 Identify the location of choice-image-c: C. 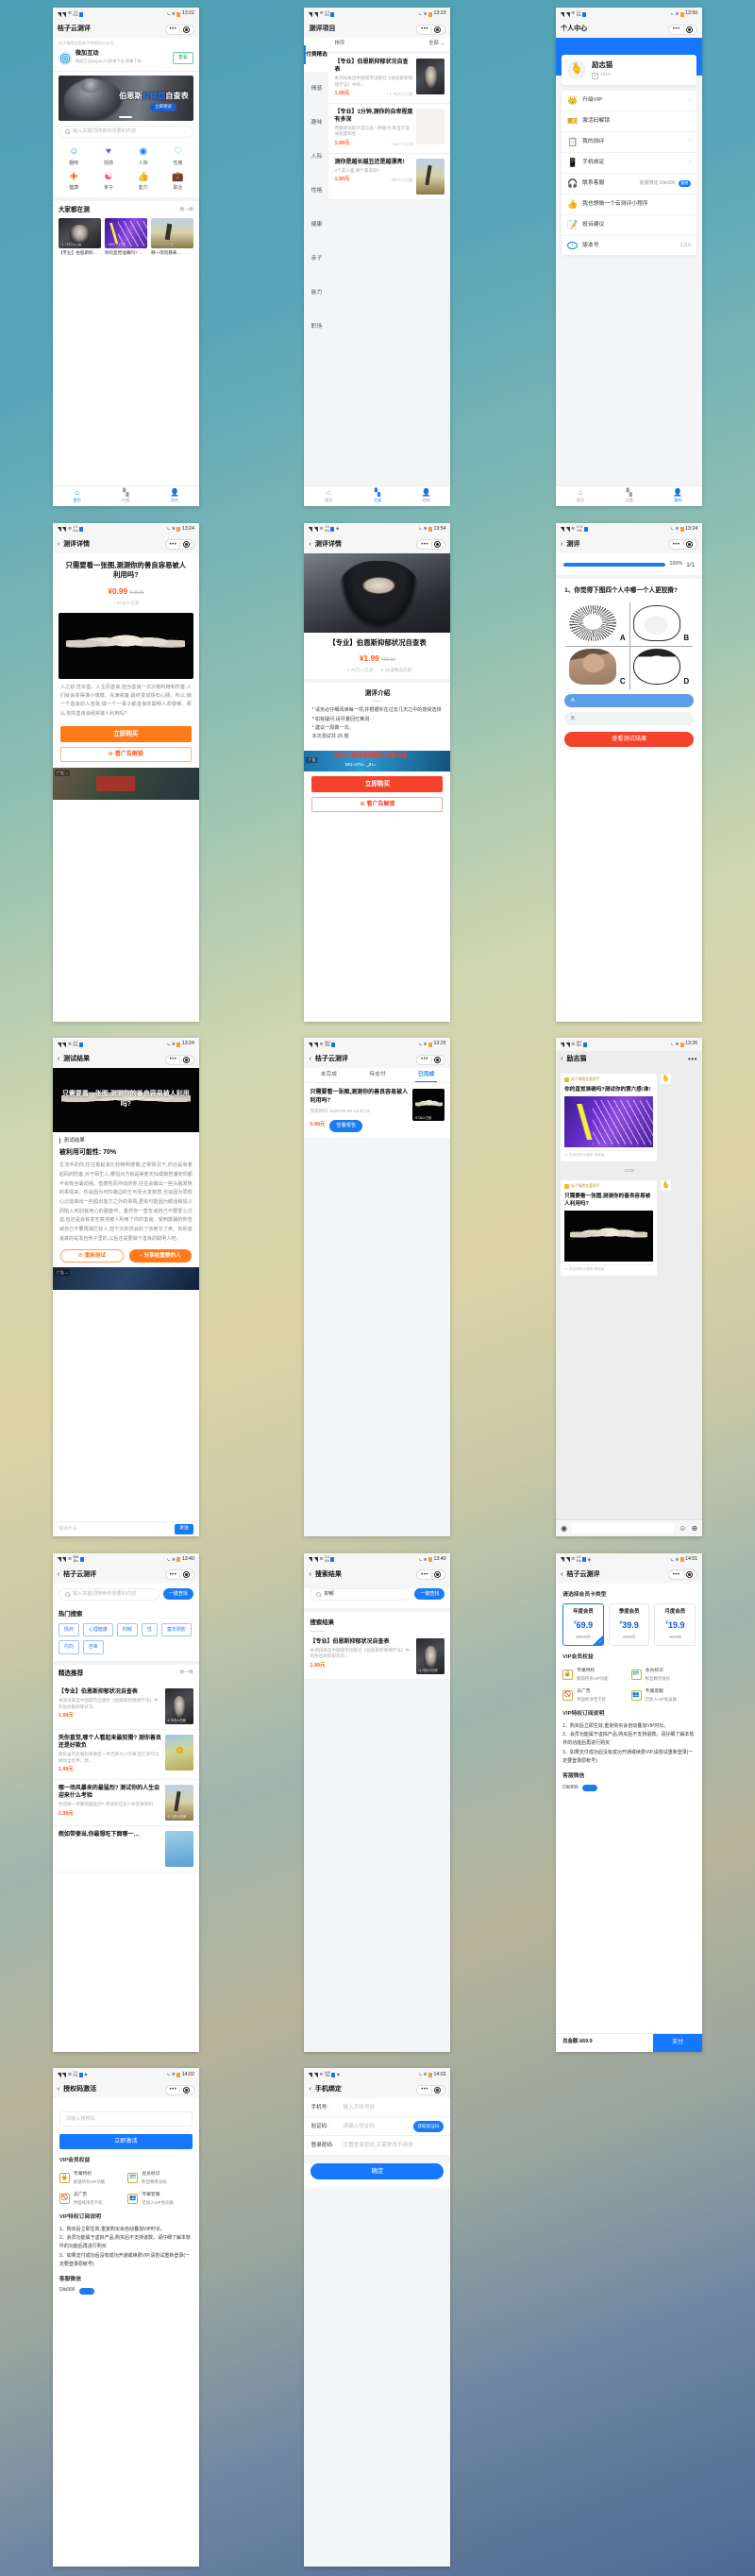
(597, 667).